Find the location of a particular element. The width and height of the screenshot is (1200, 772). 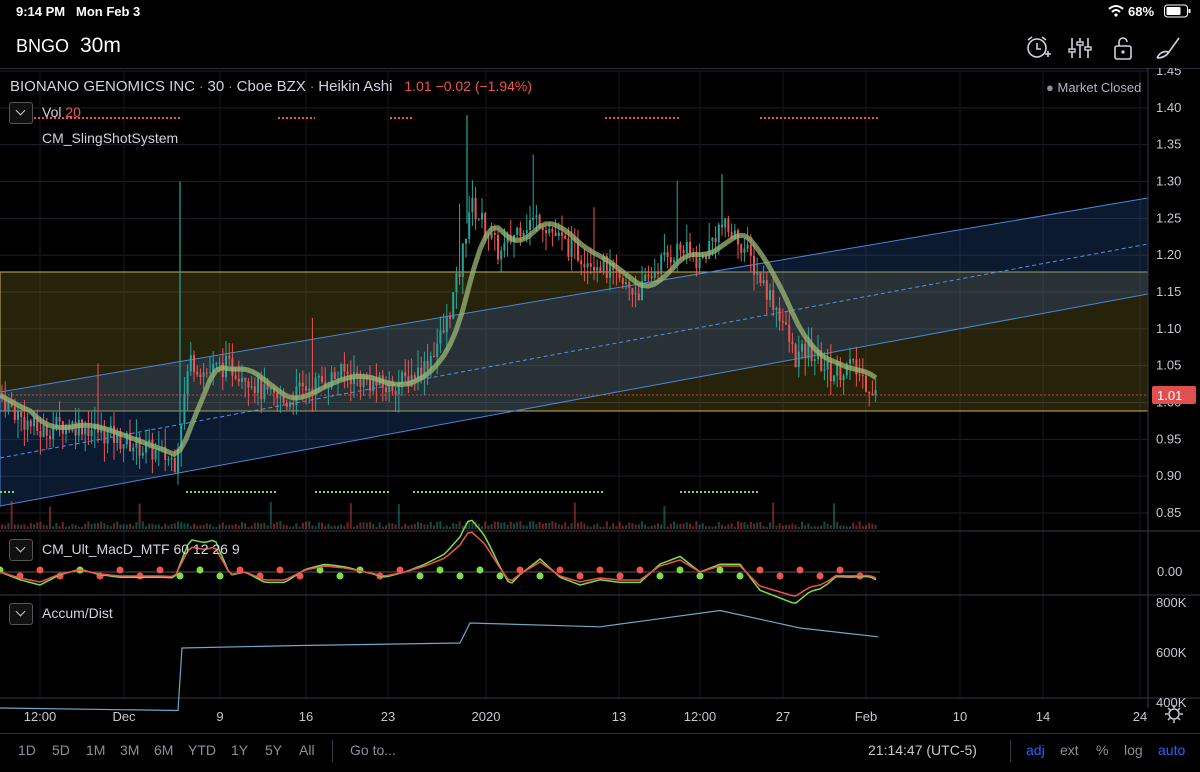

range-button: 5Y is located at coordinates (273, 750).